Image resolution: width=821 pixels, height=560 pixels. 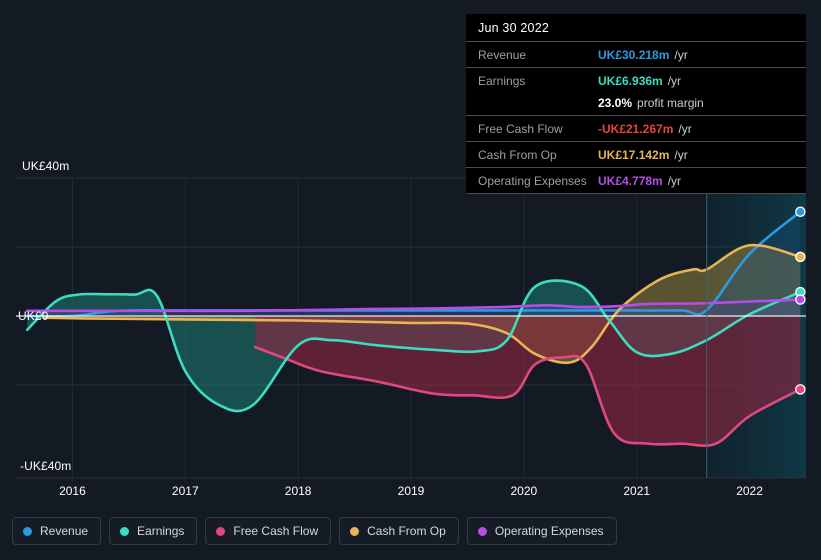 I want to click on legend-item-operating-expenses: Operating Expenses, so click(x=541, y=531).